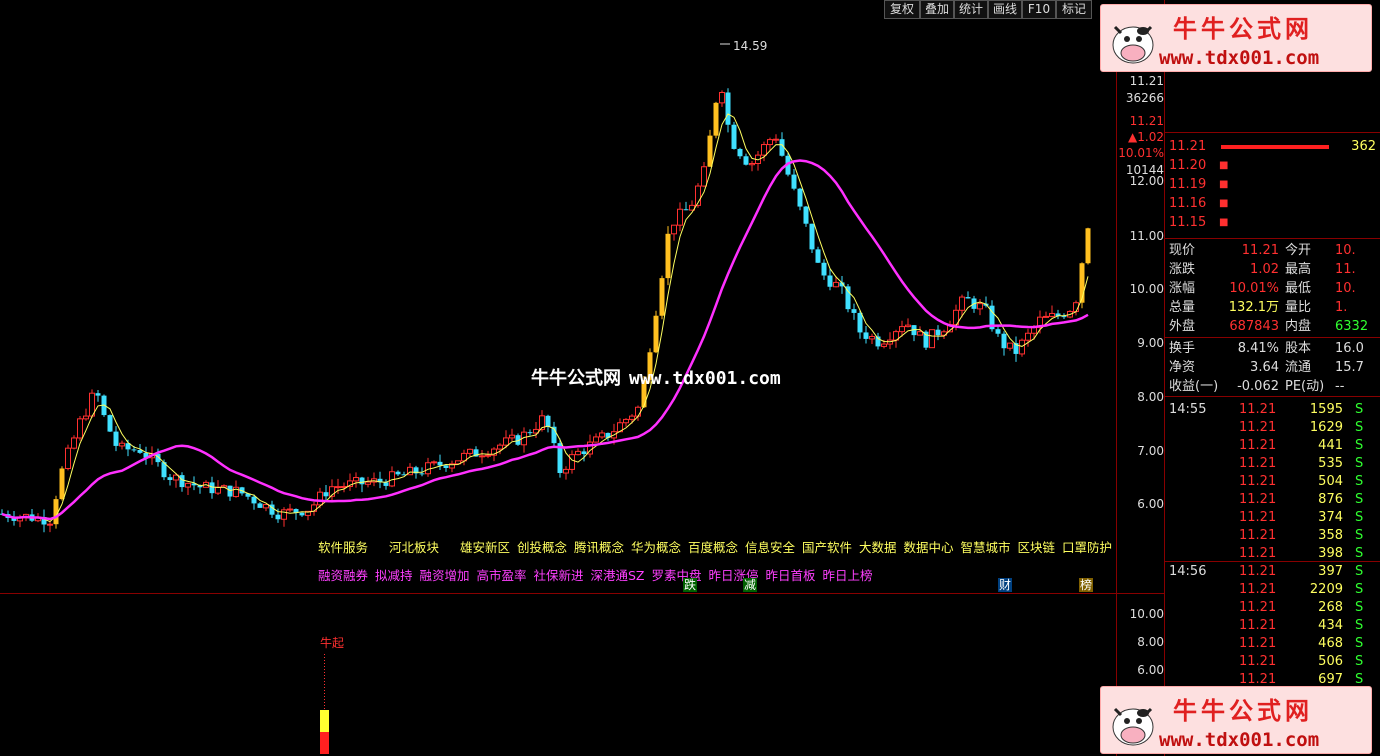  What do you see at coordinates (343, 575) in the screenshot?
I see `concept-tag: 融资融券` at bounding box center [343, 575].